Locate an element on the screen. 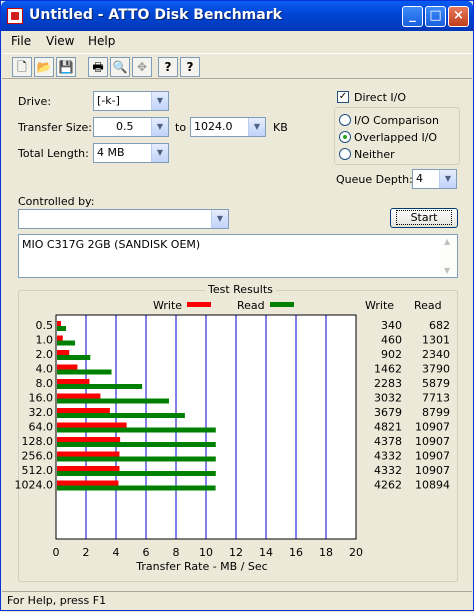 The image size is (474, 612). x-tick-label: 2 is located at coordinates (86, 552).